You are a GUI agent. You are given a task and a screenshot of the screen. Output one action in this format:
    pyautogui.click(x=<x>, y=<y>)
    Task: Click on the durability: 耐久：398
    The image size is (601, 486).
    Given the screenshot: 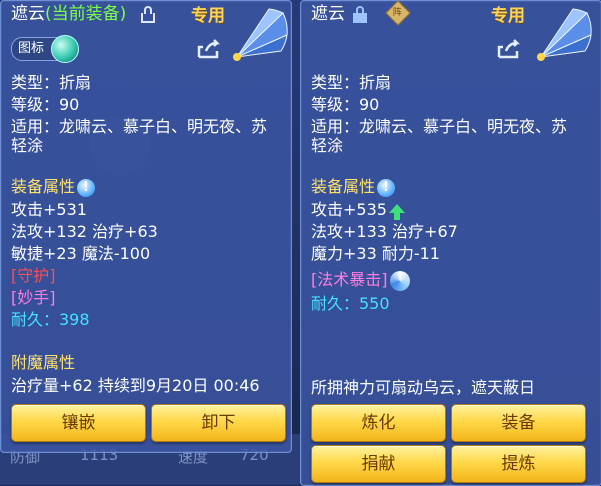 What is the action you would take?
    pyautogui.click(x=50, y=319)
    